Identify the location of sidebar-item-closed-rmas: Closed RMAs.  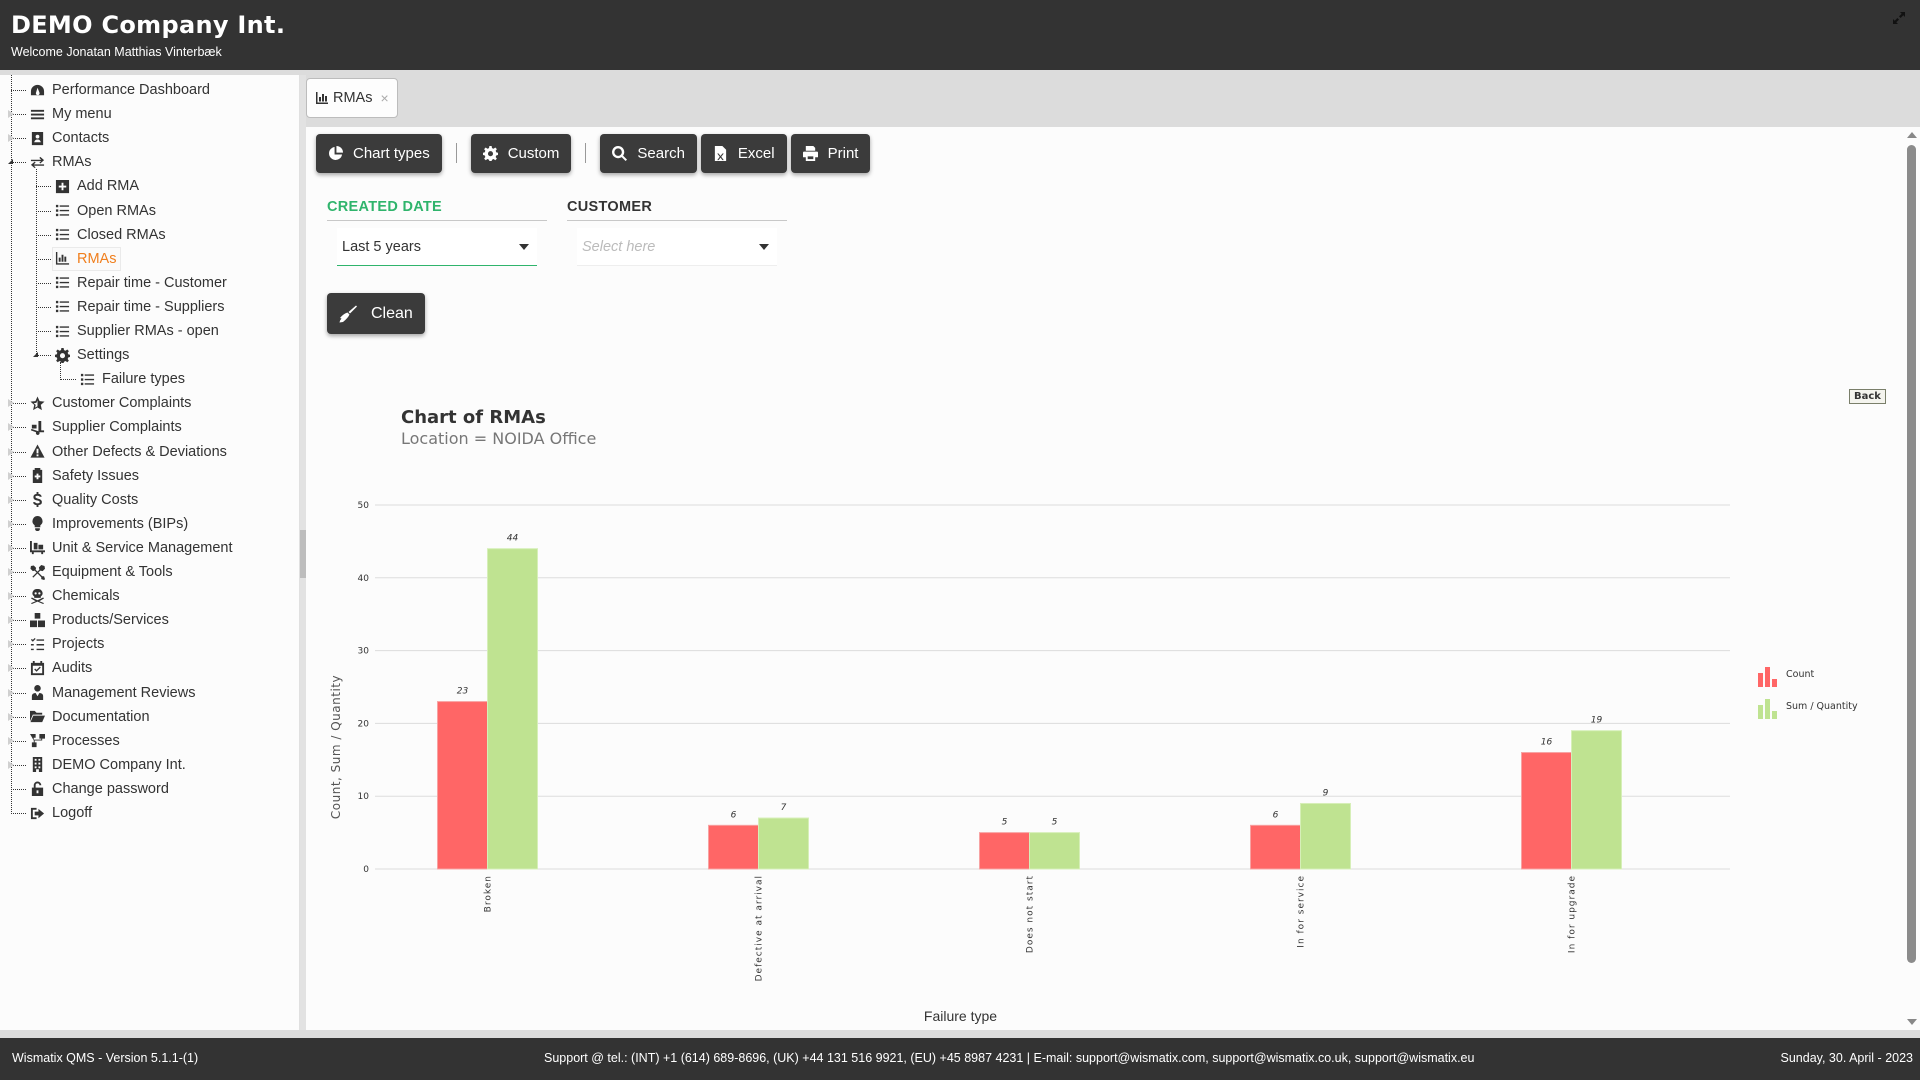
(101, 235).